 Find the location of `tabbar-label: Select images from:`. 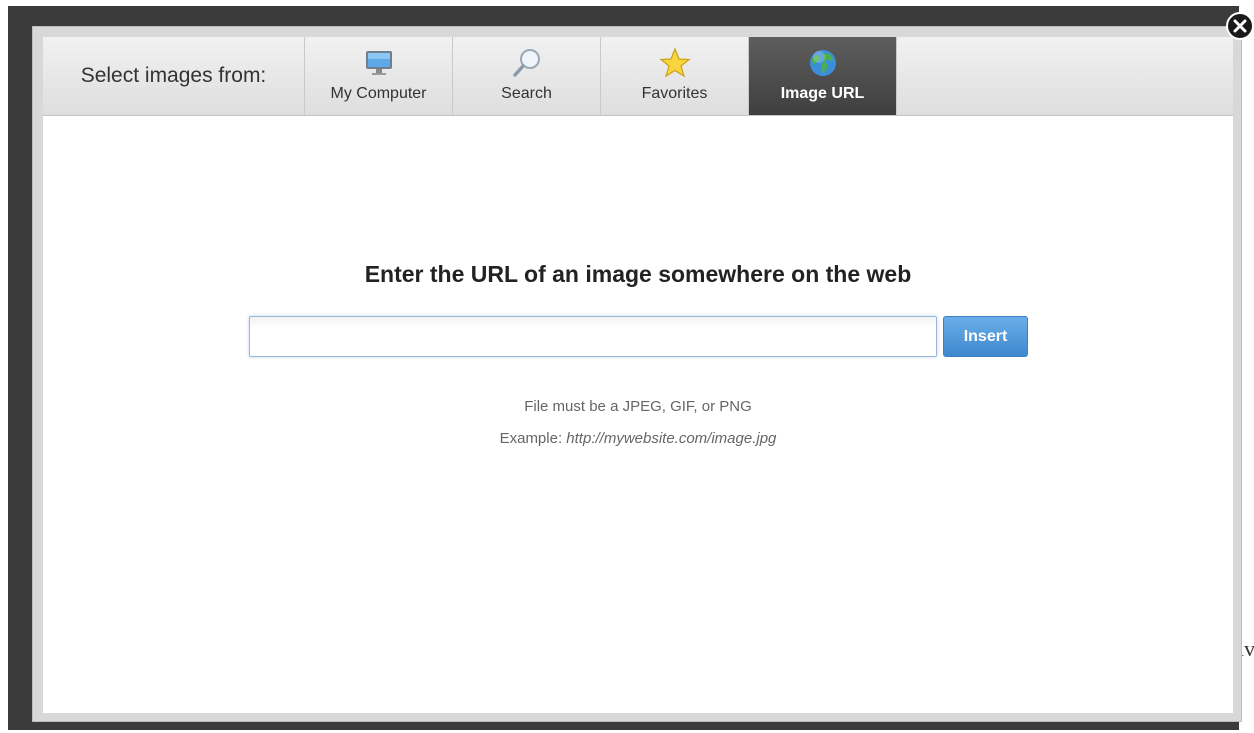

tabbar-label: Select images from: is located at coordinates (174, 76).